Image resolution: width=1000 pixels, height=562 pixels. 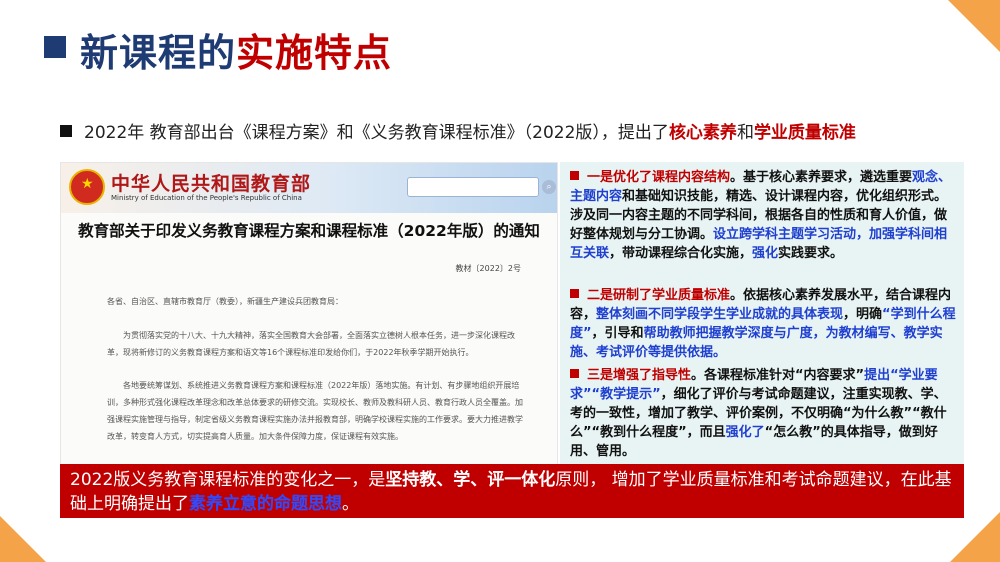 What do you see at coordinates (745, 133) in the screenshot?
I see `intro-mid: 和` at bounding box center [745, 133].